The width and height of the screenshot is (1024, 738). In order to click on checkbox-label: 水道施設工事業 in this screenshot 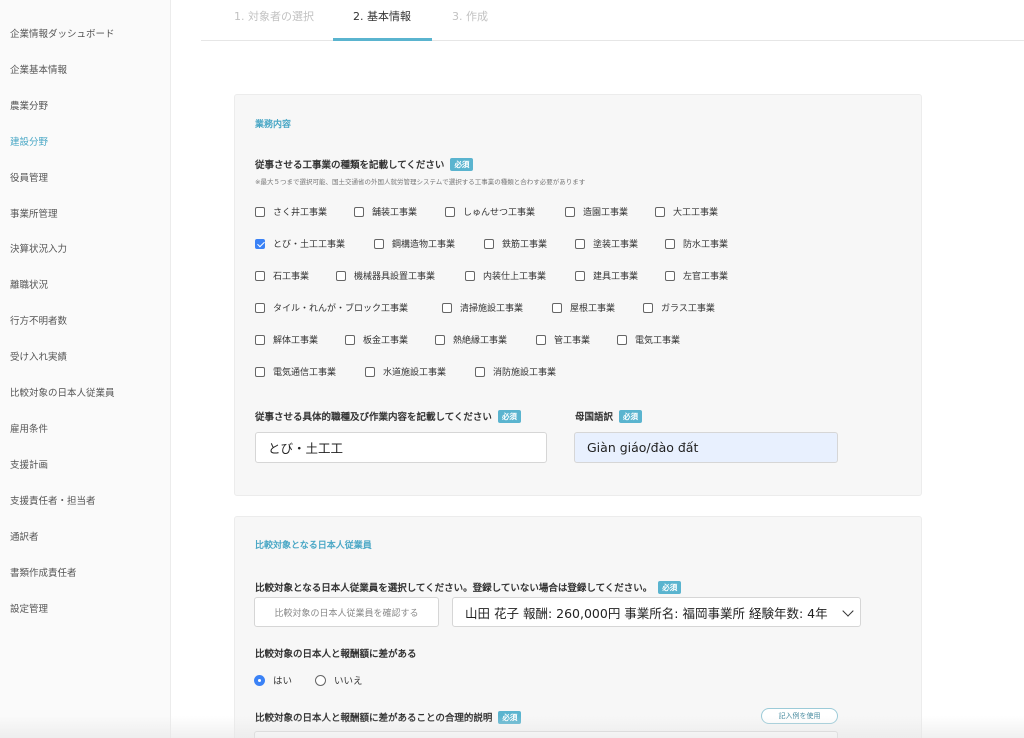, I will do `click(415, 373)`.